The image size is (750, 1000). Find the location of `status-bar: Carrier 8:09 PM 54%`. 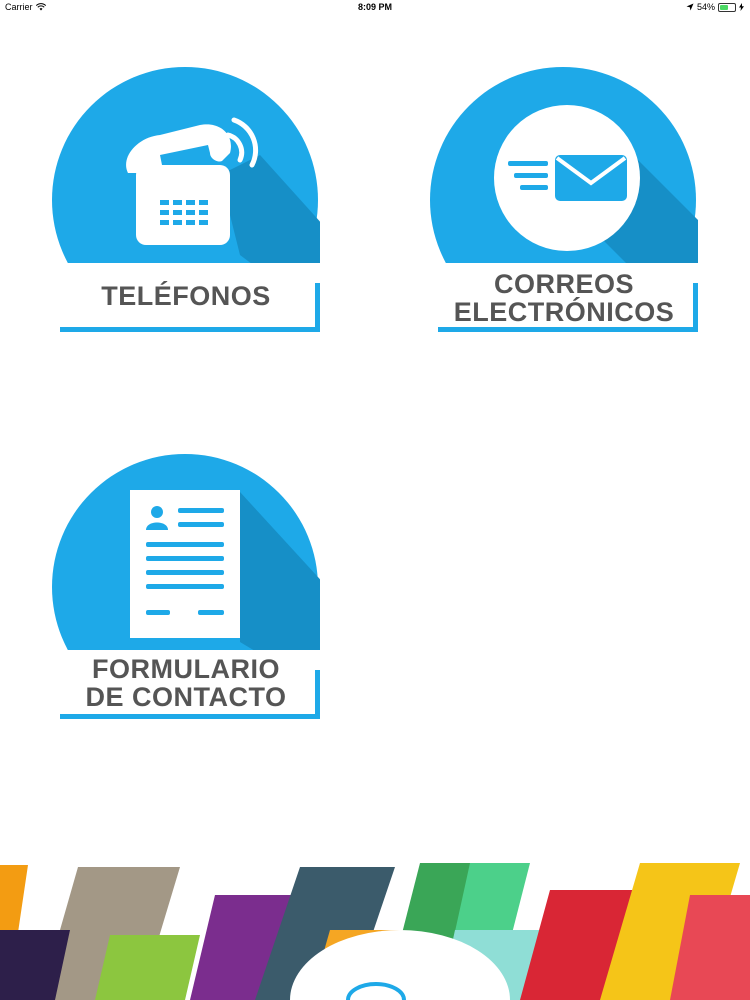

status-bar: Carrier 8:09 PM 54% is located at coordinates (375, 8).